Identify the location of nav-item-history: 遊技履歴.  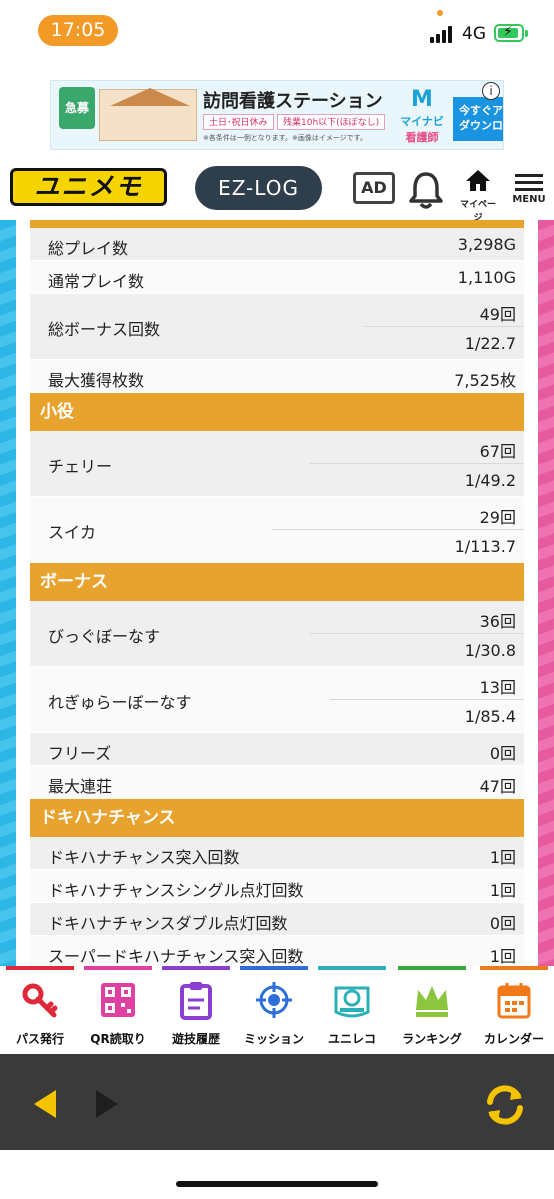
(196, 1010).